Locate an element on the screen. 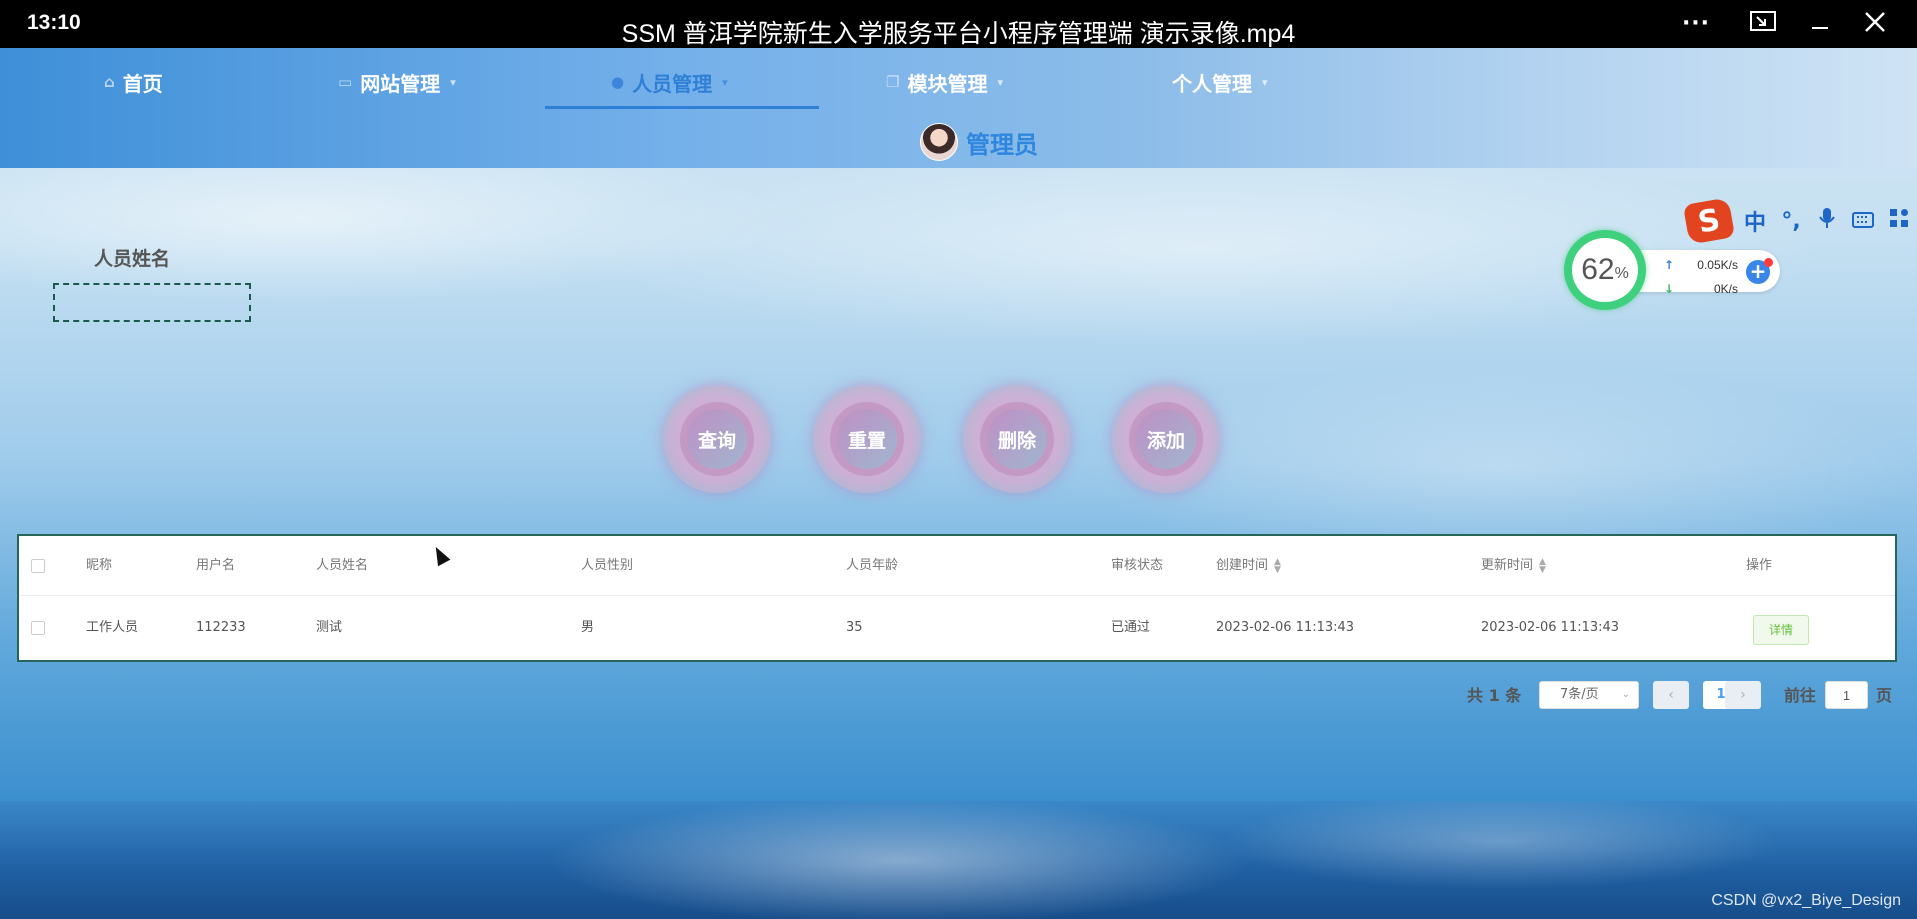 The image size is (1917, 919). nav-item-module-management: ❐ 模块管理 ▾ is located at coordinates (944, 82).